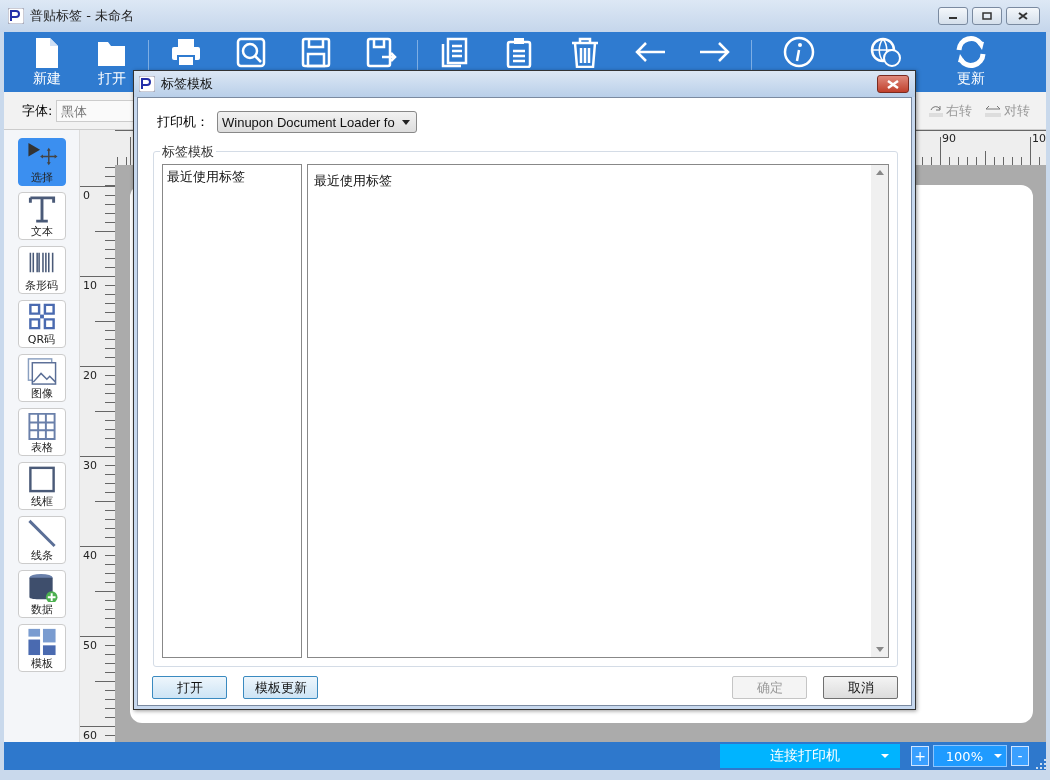 This screenshot has width=1050, height=780. What do you see at coordinates (46, 62) in the screenshot?
I see `document-button: 新建` at bounding box center [46, 62].